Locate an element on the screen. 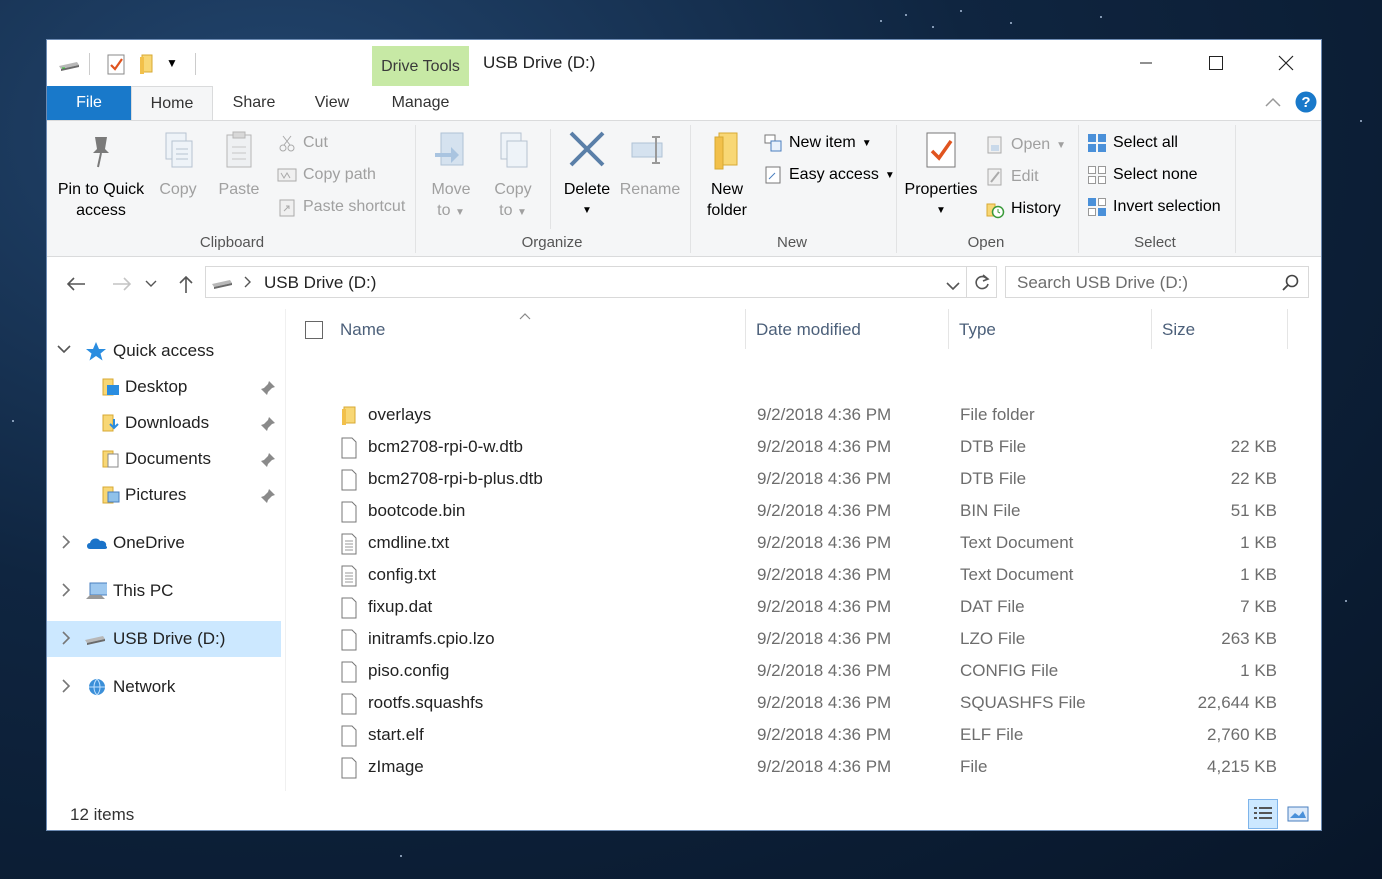 The width and height of the screenshot is (1382, 879). tab-share: Share is located at coordinates (254, 103).